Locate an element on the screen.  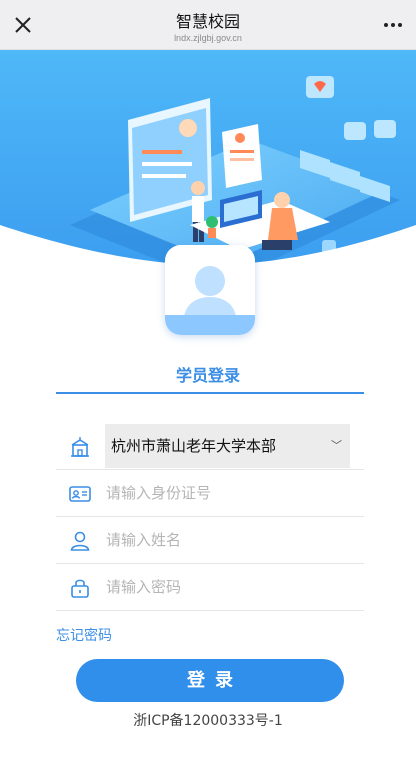
avatar-placeholder-icon is located at coordinates (210, 290).